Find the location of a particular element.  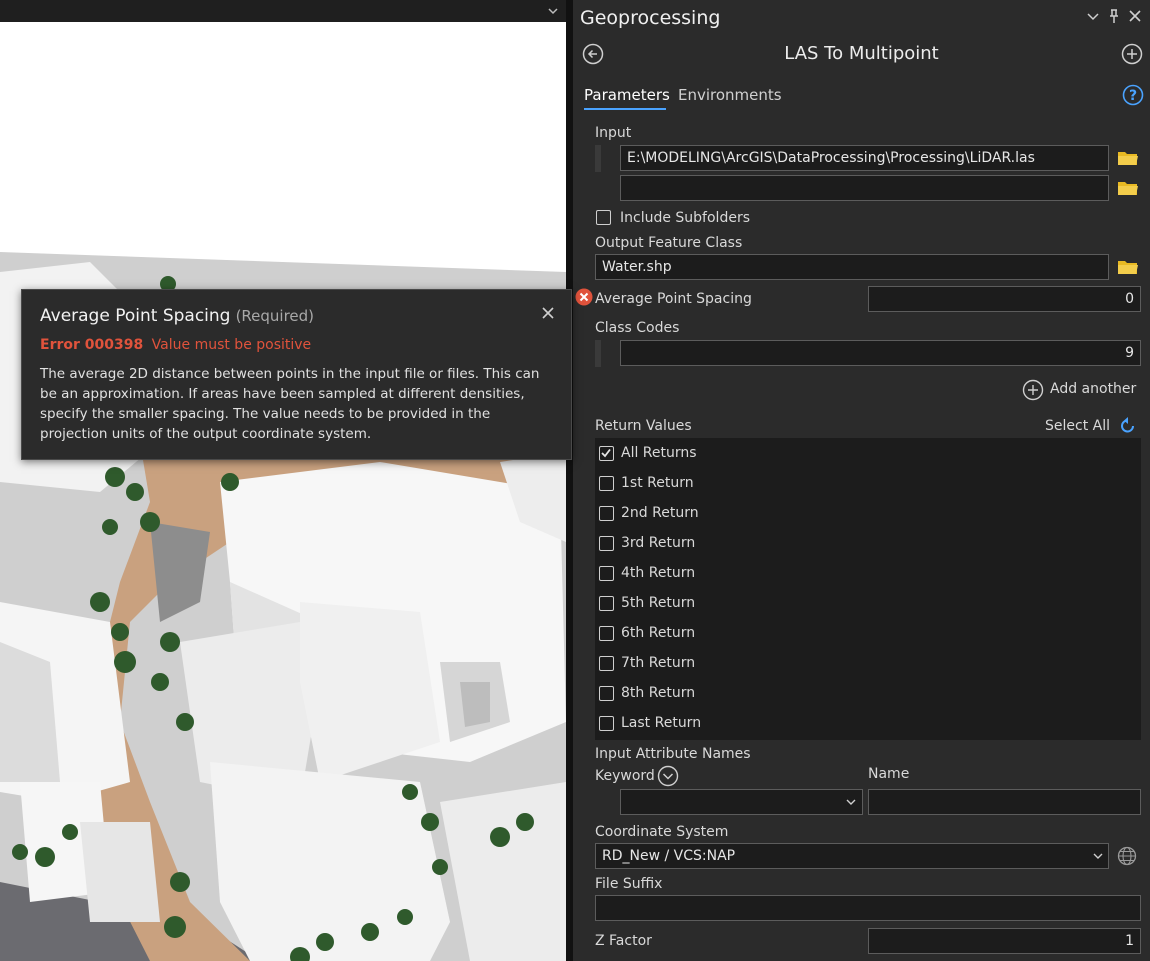

return-value-label: 2nd Return is located at coordinates (660, 513).